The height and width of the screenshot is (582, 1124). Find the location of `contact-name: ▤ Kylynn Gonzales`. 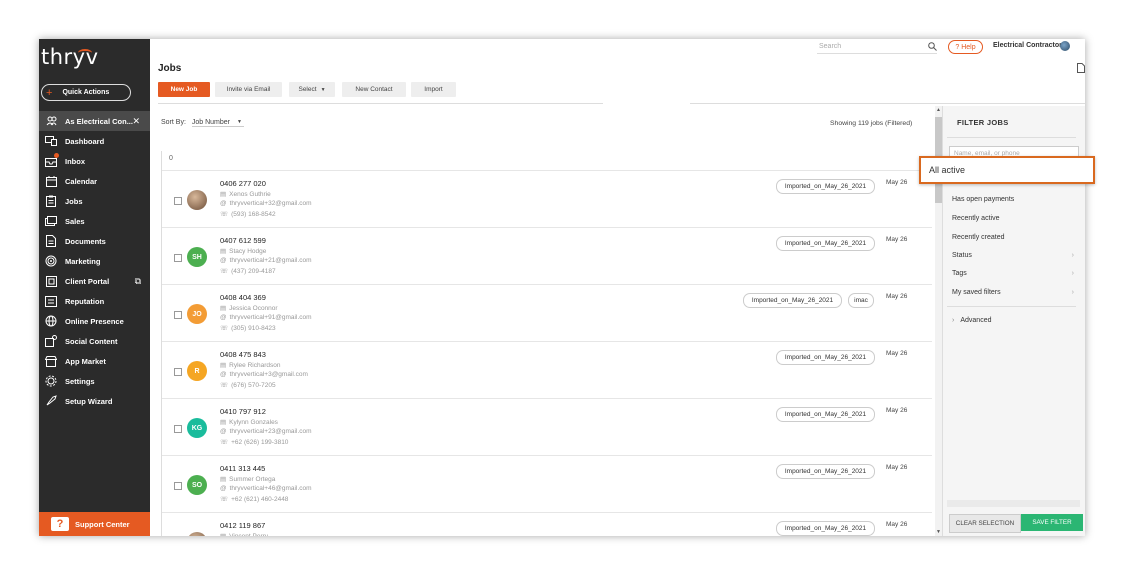

contact-name: ▤ Kylynn Gonzales is located at coordinates (249, 422).